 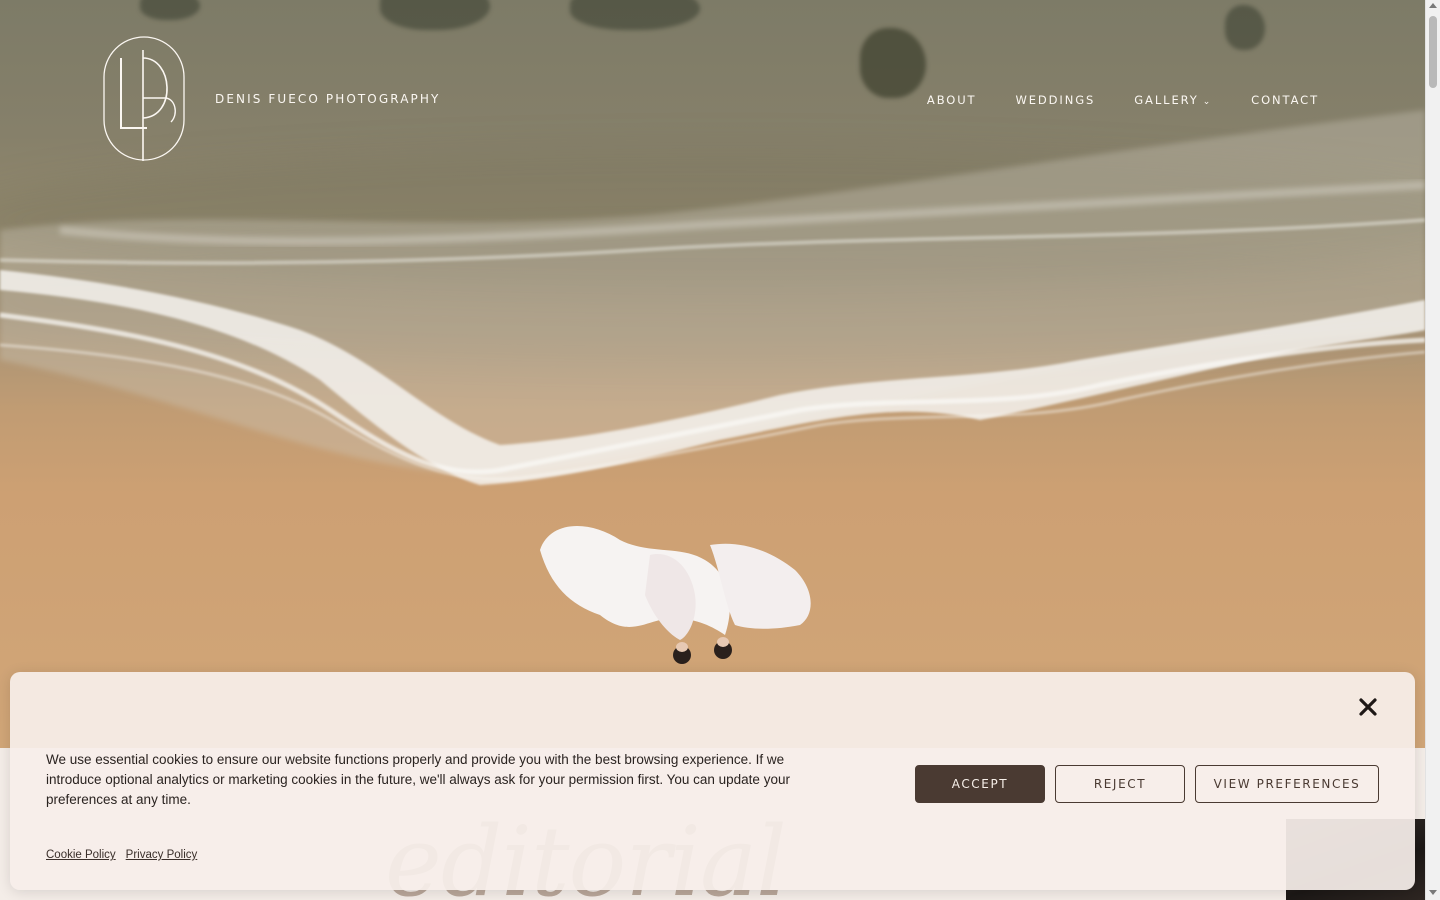 I want to click on nav-label: ABOUT, so click(x=951, y=100).